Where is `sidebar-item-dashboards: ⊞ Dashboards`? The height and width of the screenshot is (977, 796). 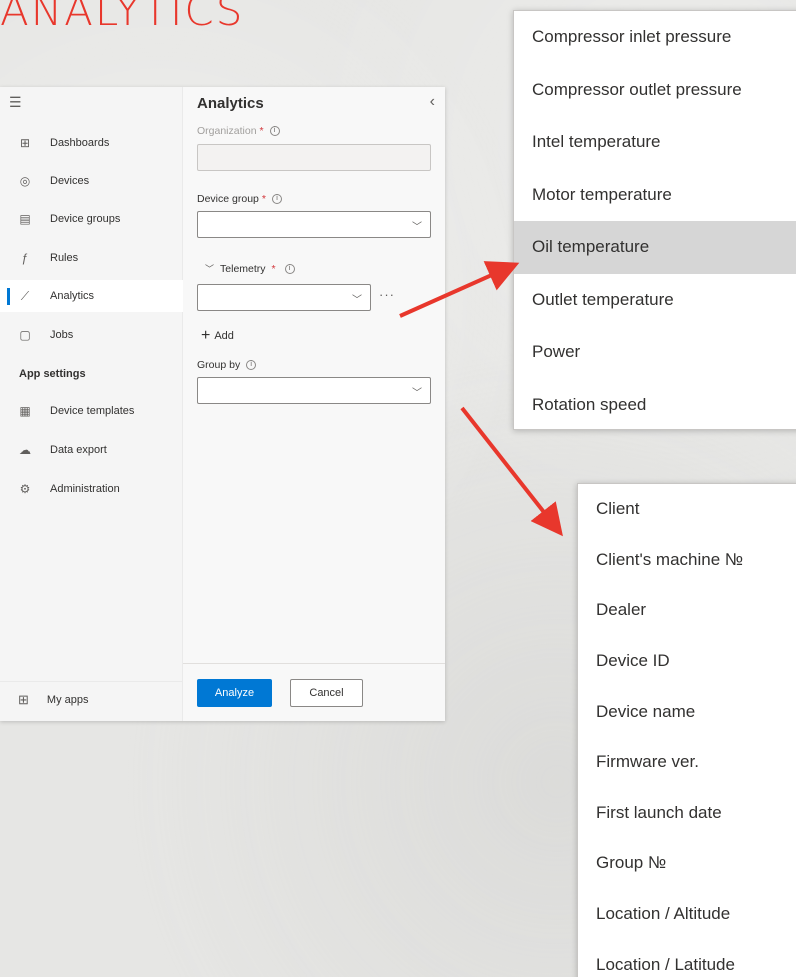
sidebar-item-dashboards: ⊞ Dashboards is located at coordinates (91, 143).